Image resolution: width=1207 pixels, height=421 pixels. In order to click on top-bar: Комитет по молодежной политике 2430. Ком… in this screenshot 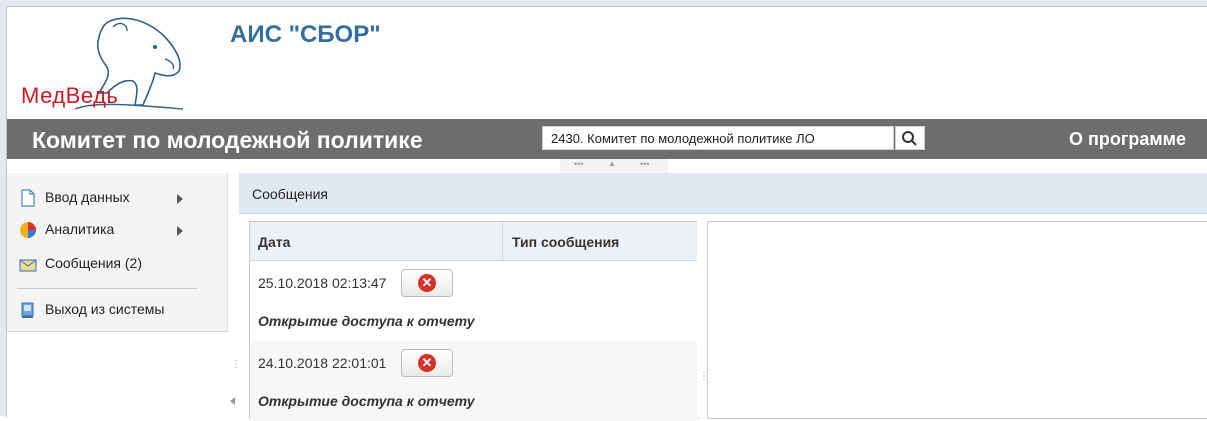, I will do `click(607, 139)`.